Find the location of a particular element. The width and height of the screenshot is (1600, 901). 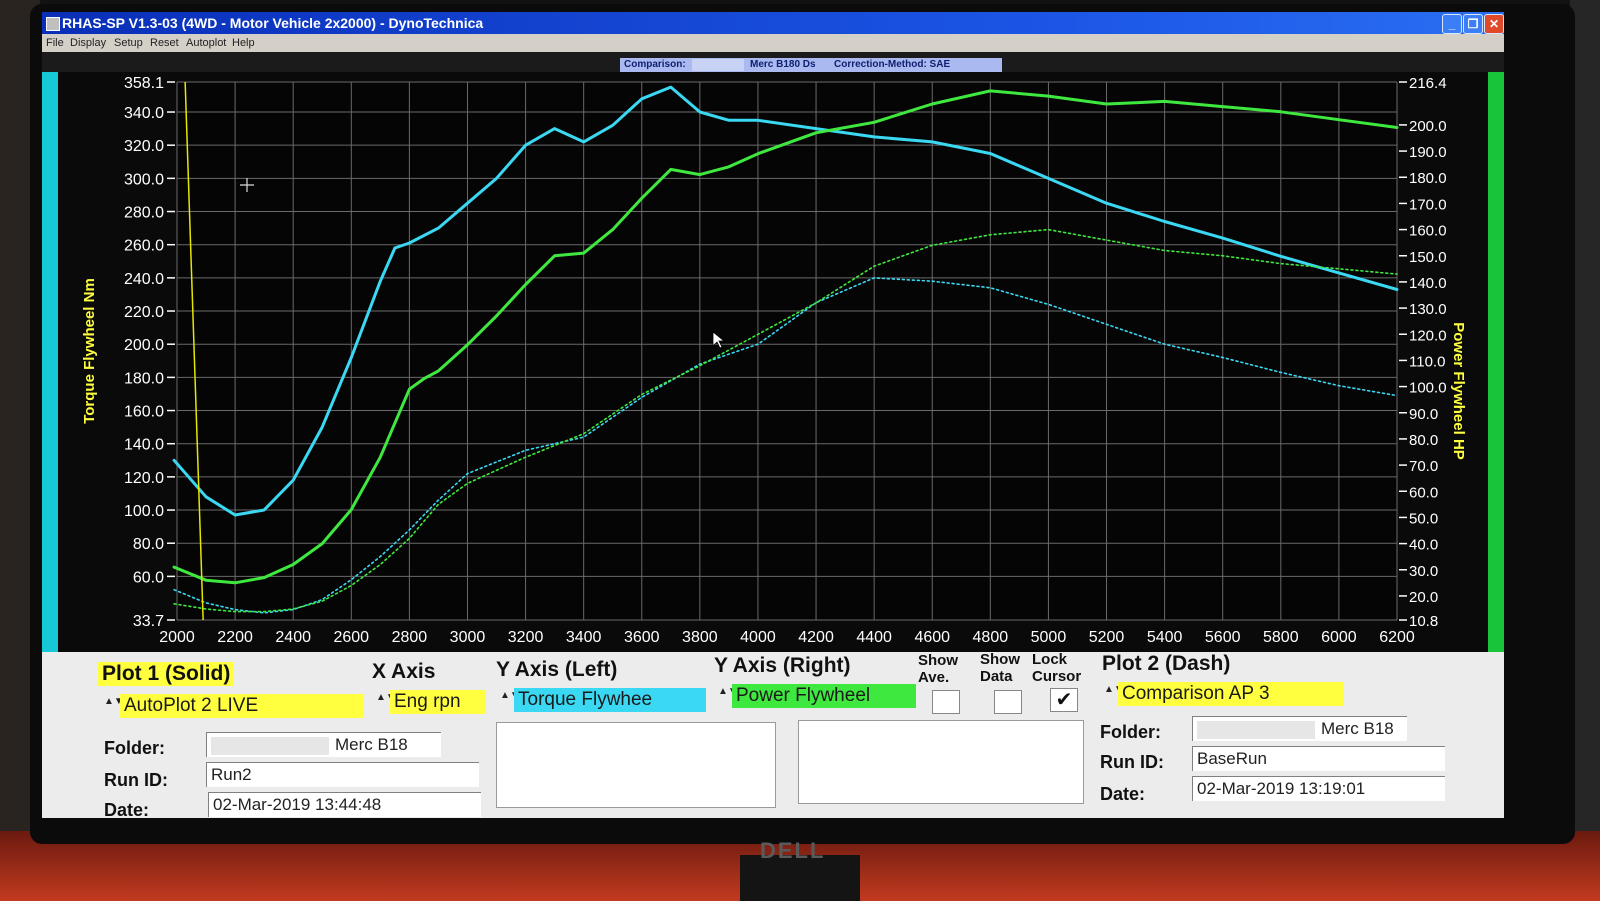

x-tick-label: 2200 is located at coordinates (235, 637).